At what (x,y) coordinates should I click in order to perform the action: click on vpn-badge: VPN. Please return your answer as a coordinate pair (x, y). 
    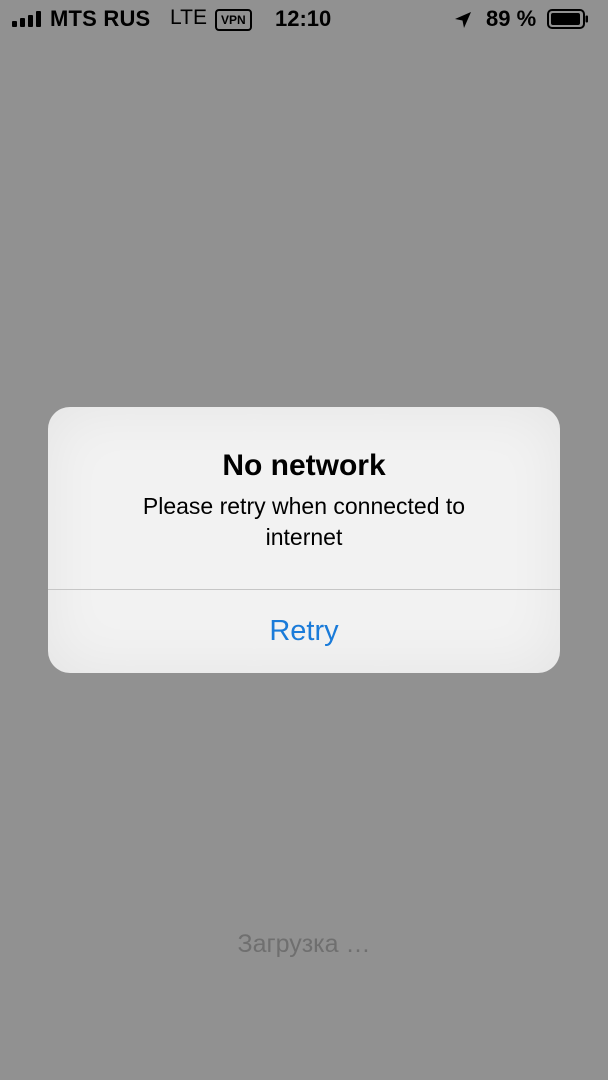
    Looking at the image, I should click on (233, 20).